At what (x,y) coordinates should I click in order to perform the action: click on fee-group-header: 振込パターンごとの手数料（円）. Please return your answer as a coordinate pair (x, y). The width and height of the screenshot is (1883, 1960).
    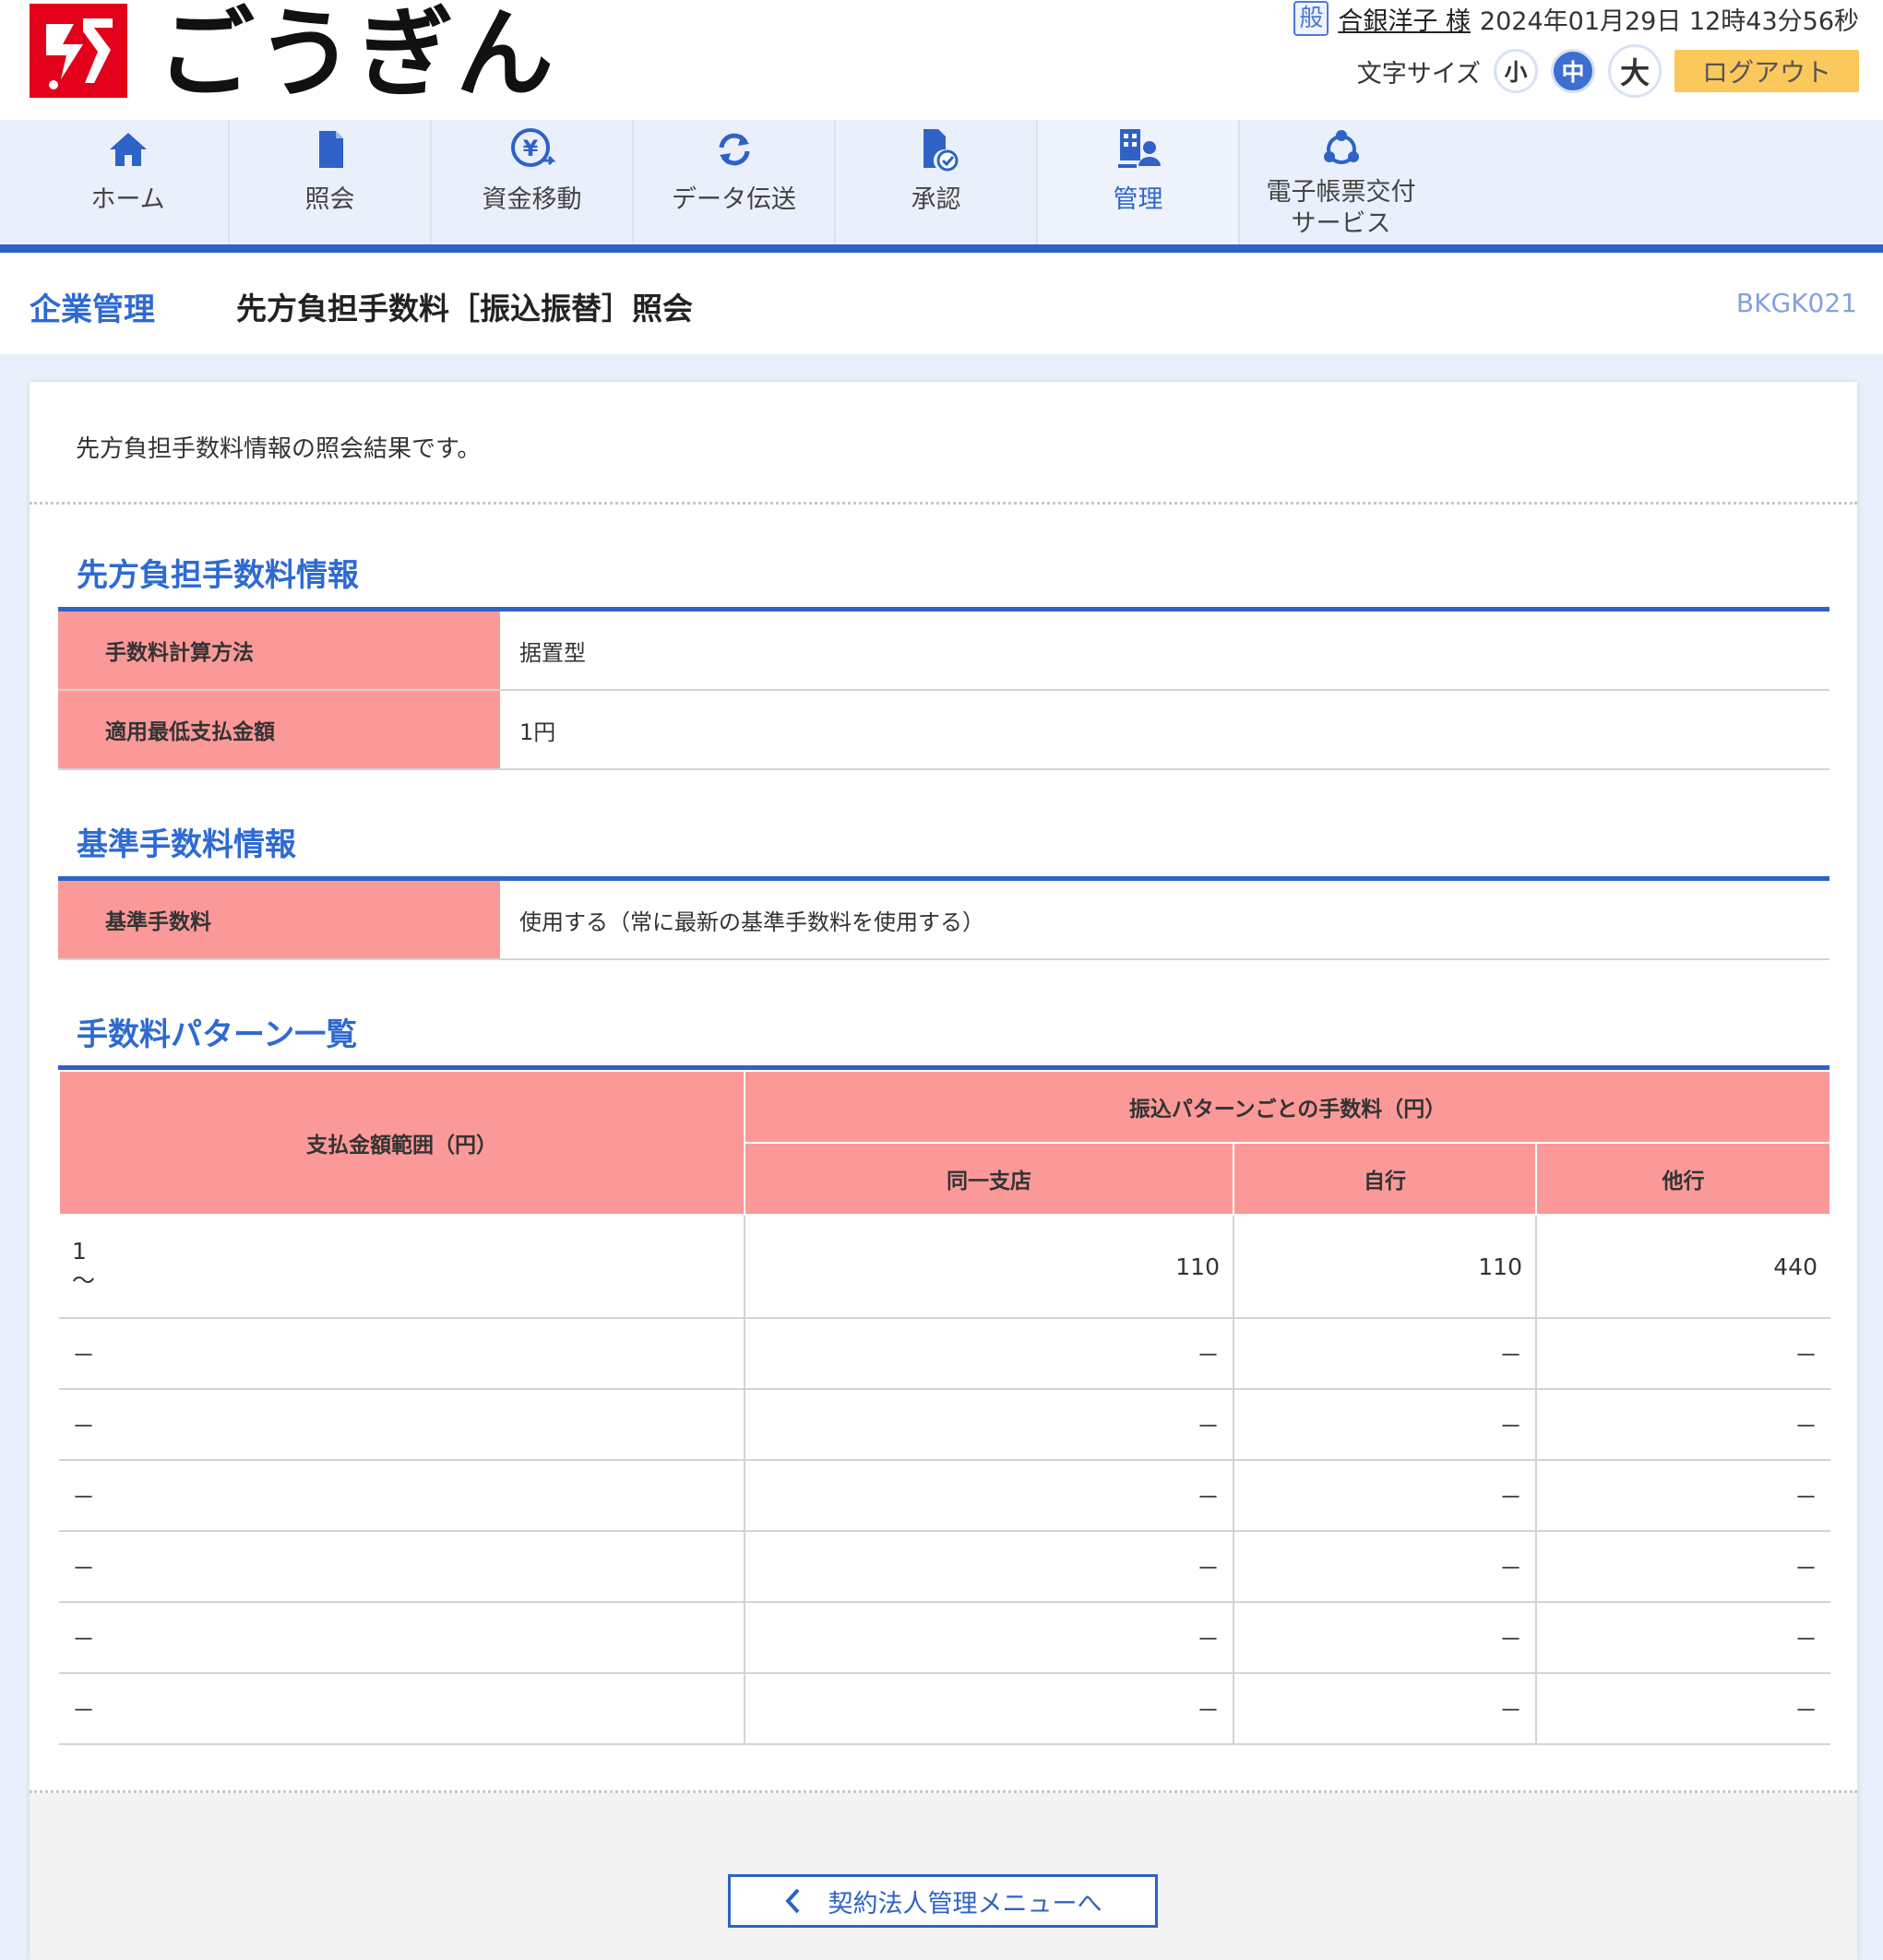
    Looking at the image, I should click on (1287, 1107).